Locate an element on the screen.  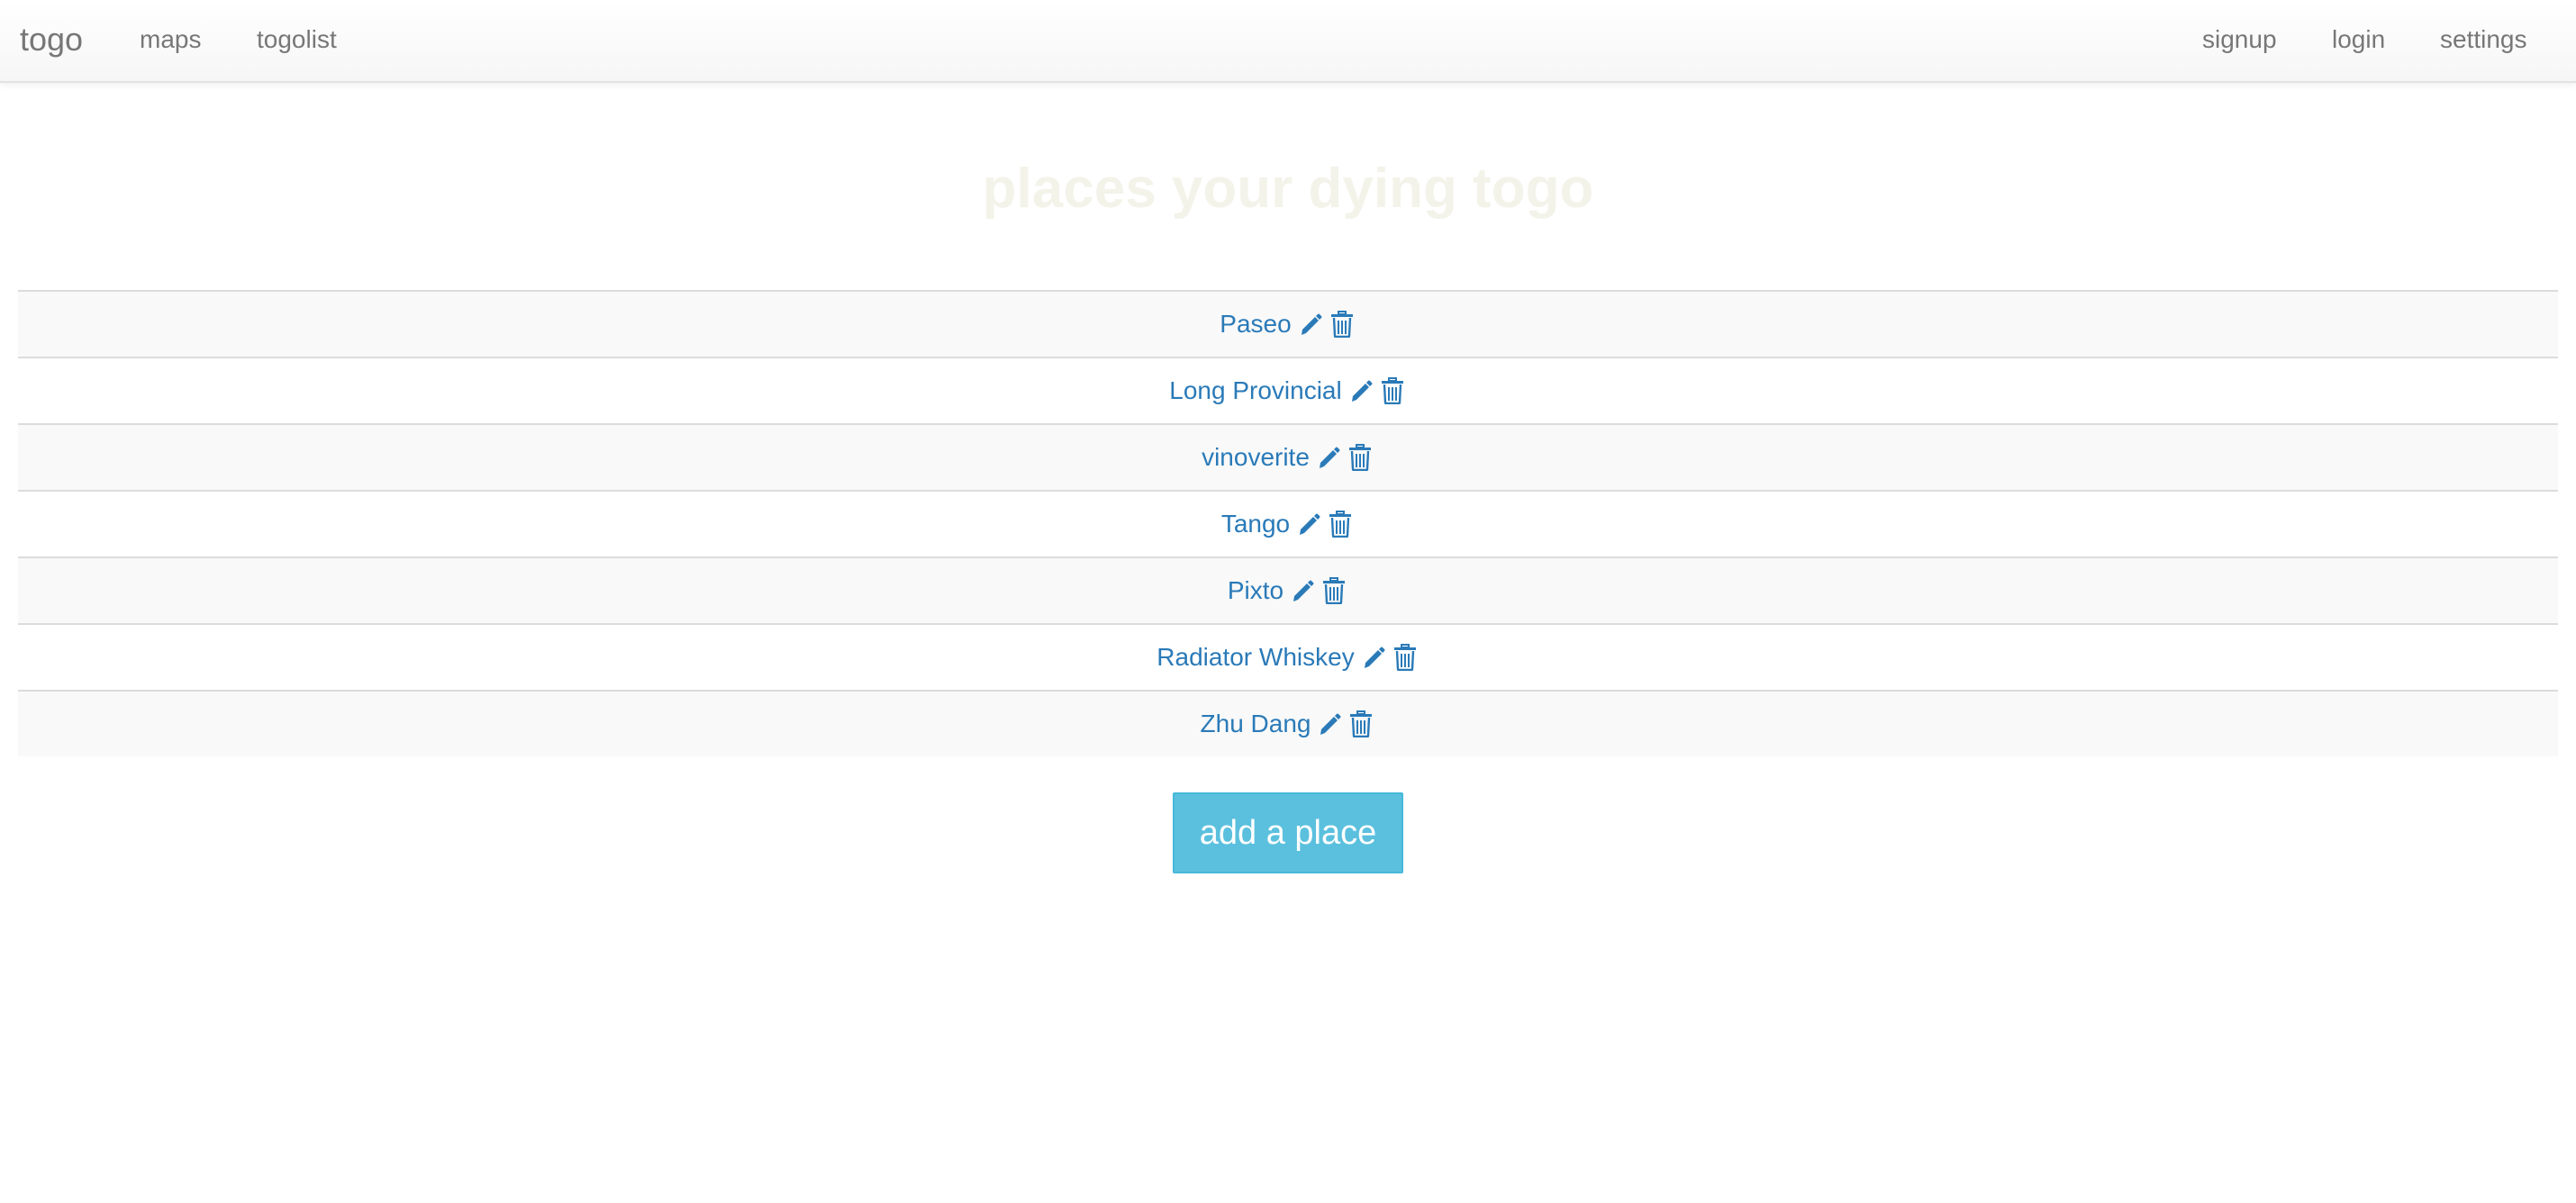
place-name-link: Zhu Dang is located at coordinates (1256, 724).